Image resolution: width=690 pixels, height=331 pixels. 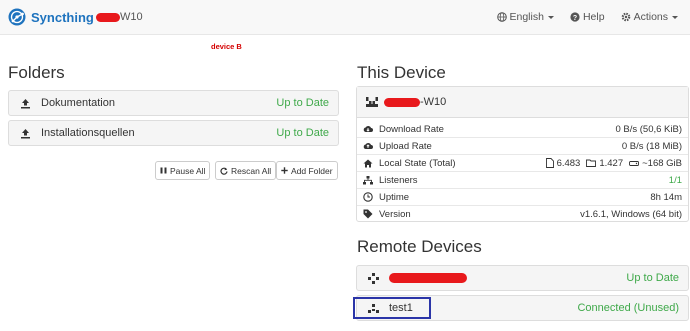 I want to click on uptime-value: 8h 14m, so click(x=666, y=197).